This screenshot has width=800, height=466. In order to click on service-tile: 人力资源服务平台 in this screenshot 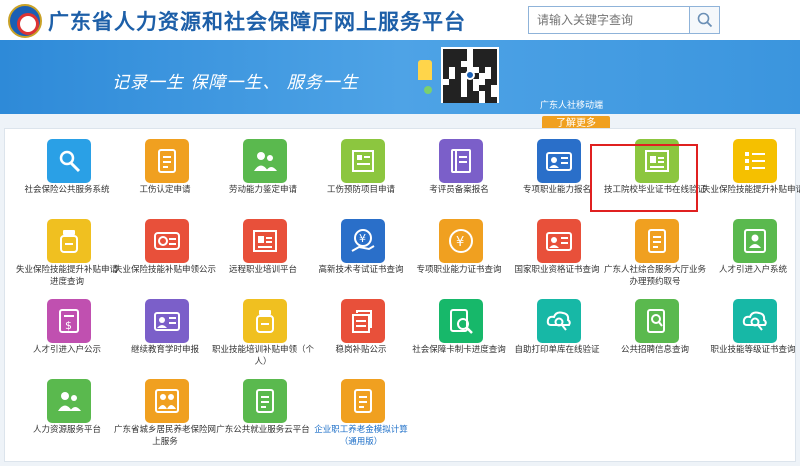, I will do `click(65, 419)`.